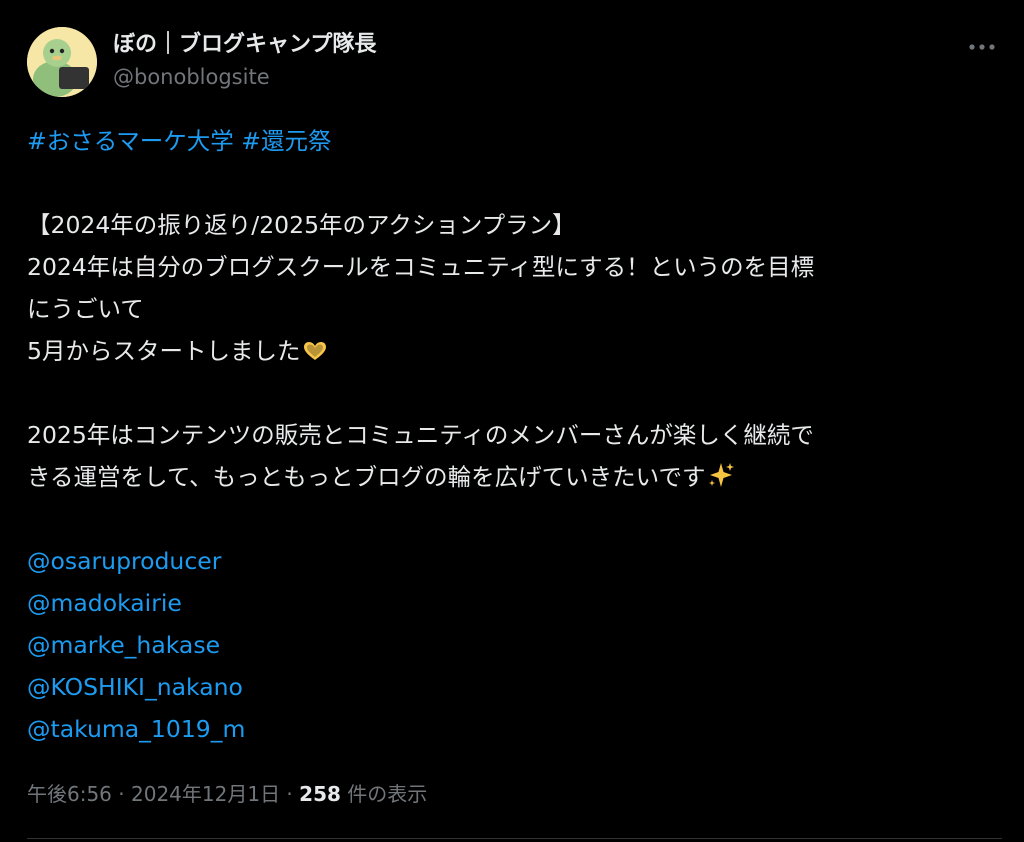 Image resolution: width=1024 pixels, height=842 pixels. Describe the element at coordinates (721, 481) in the screenshot. I see `sparkles-icon` at that location.